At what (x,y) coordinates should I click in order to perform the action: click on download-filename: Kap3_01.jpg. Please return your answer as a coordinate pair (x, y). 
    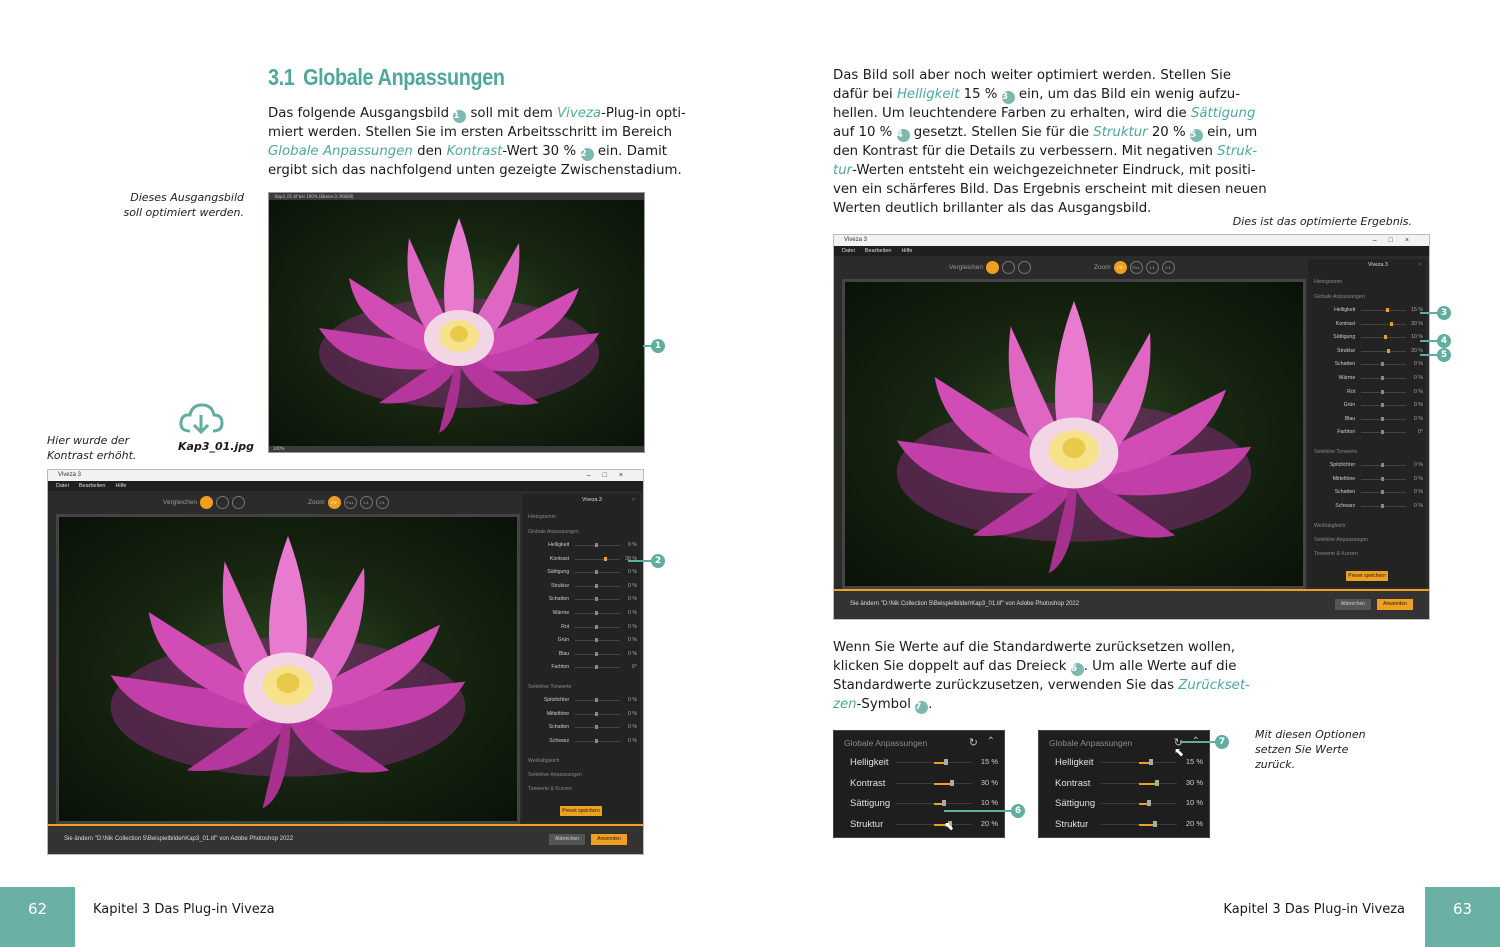
    Looking at the image, I should click on (216, 446).